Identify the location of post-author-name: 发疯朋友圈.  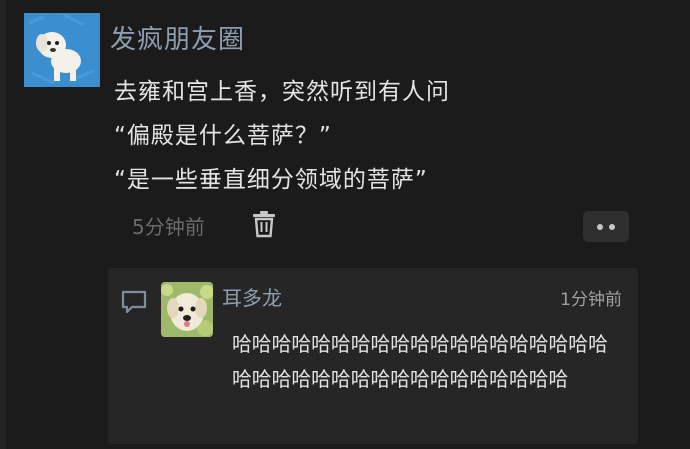
(177, 37).